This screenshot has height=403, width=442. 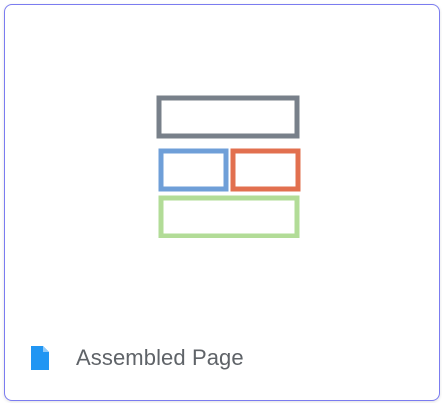 I want to click on layout-left-block, so click(x=193, y=170).